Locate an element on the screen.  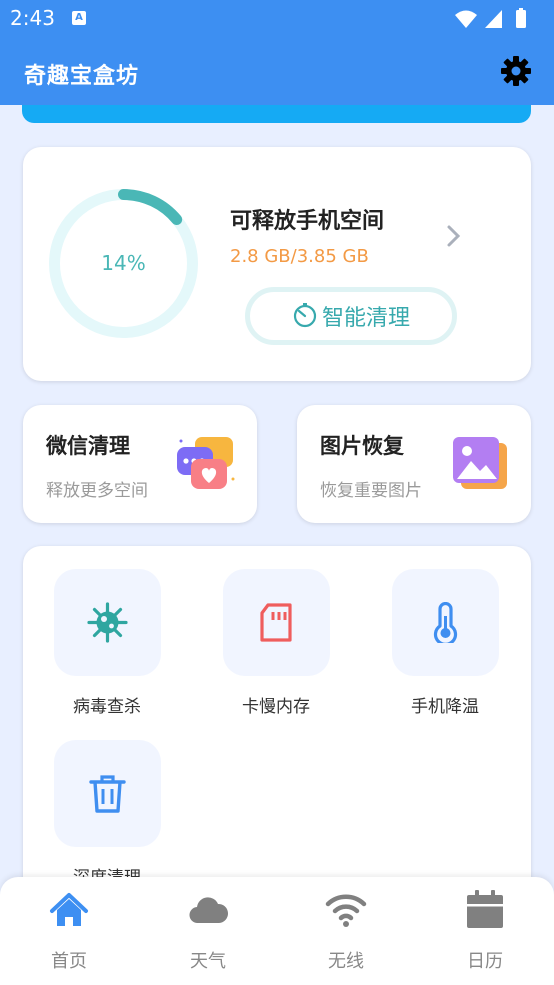
tool-virus-scan: 病毒查杀 is located at coordinates (107, 643).